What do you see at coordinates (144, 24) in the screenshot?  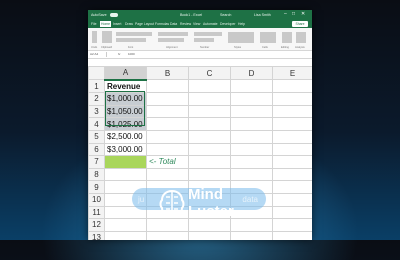 I see `tab-page-layout: Page Layout` at bounding box center [144, 24].